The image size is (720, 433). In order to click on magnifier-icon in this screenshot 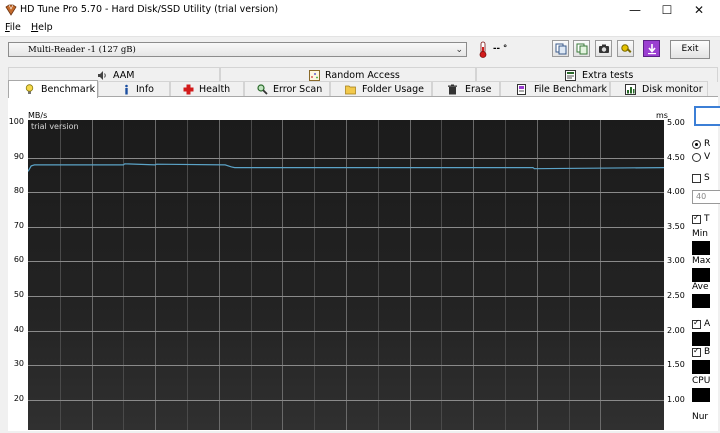, I will do `click(262, 89)`.